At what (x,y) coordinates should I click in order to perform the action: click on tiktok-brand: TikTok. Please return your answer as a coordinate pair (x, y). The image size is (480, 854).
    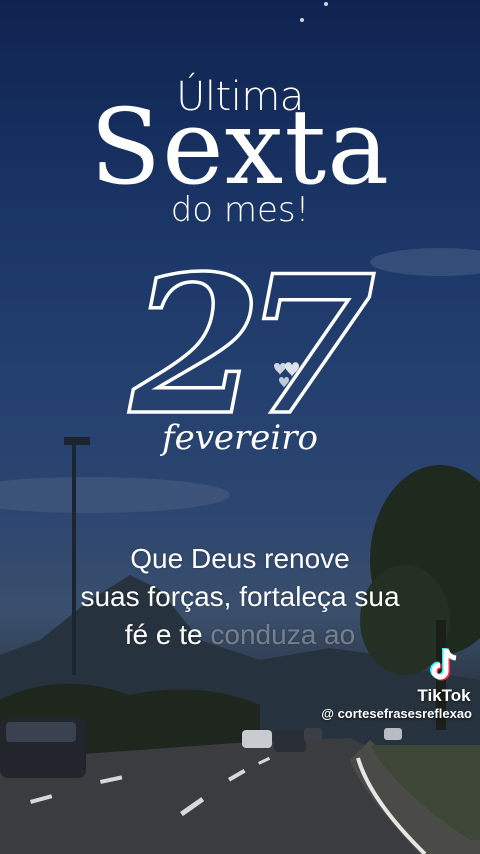
    Looking at the image, I should click on (444, 695).